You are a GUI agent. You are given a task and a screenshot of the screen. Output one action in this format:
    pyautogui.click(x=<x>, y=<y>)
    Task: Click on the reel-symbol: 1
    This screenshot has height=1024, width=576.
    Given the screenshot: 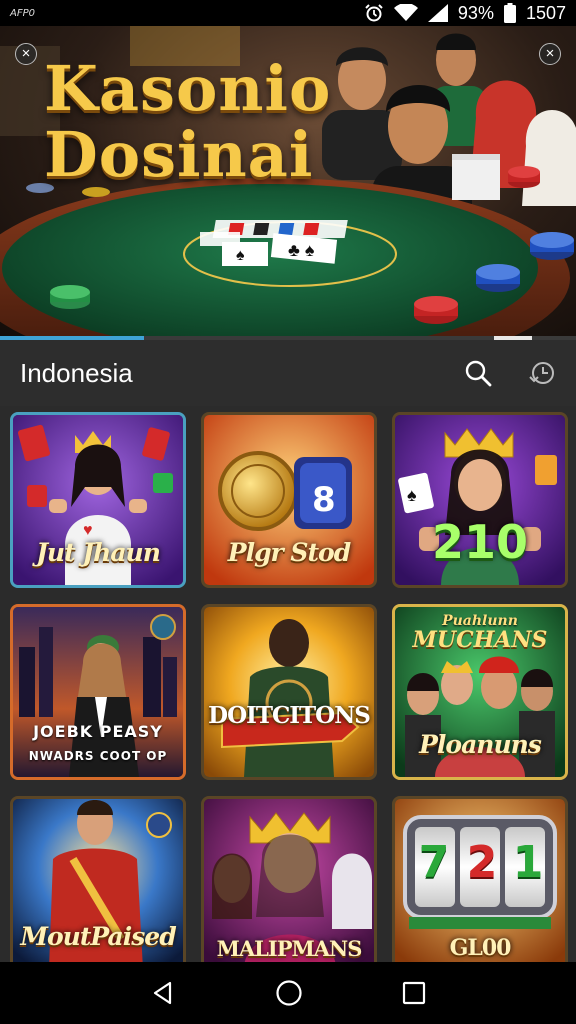 What is the action you would take?
    pyautogui.click(x=528, y=862)
    